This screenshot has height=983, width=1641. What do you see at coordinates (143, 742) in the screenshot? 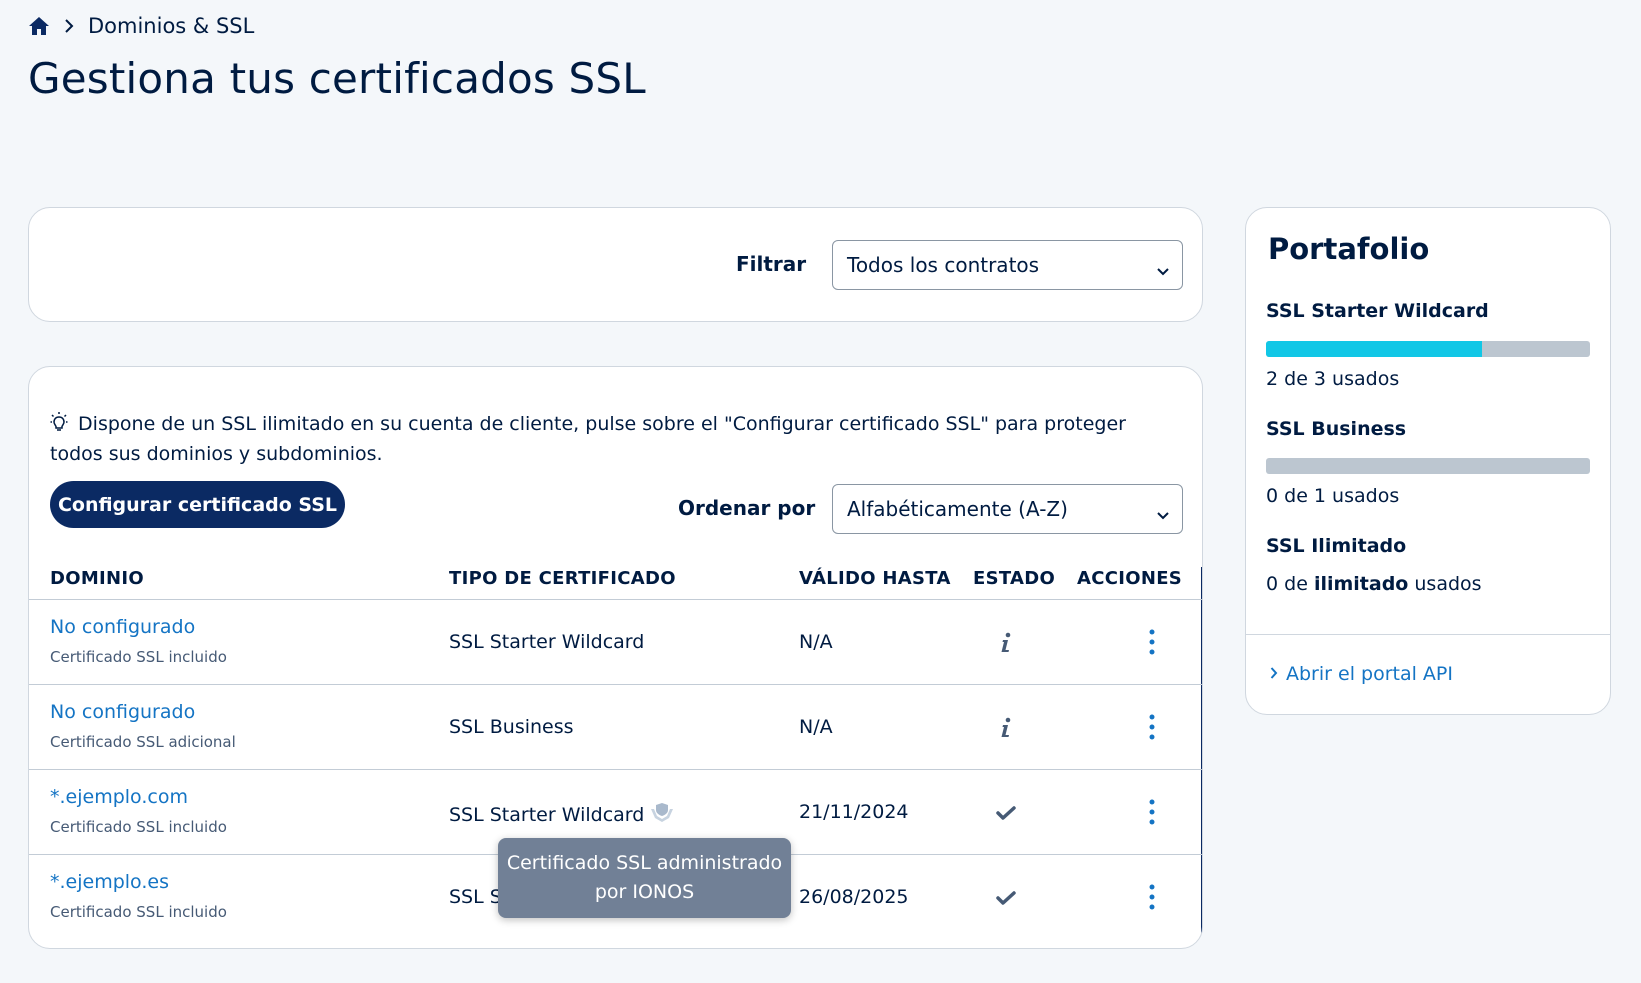
I see `domain-subtitle: Certificado SSL adicional` at bounding box center [143, 742].